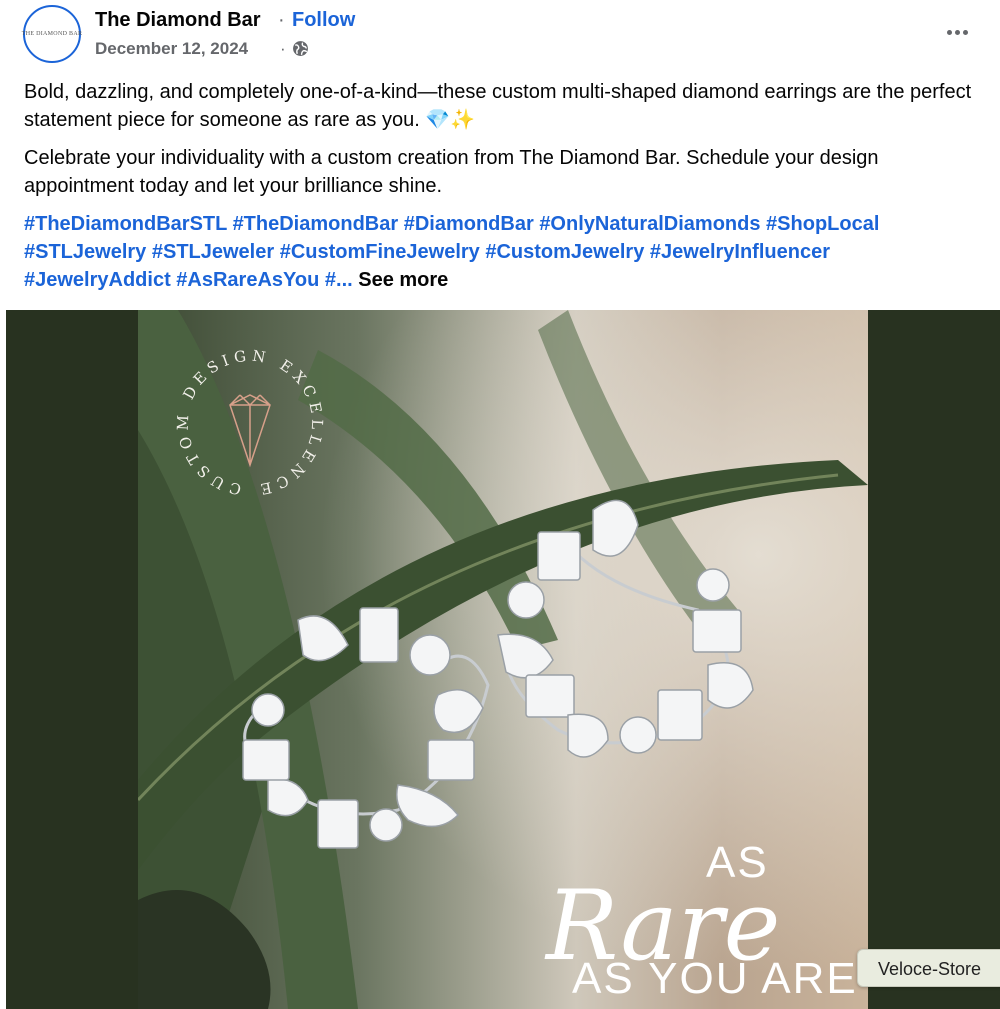  I want to click on hashtag-link: #OnlyNaturalDiamonds, so click(649, 224).